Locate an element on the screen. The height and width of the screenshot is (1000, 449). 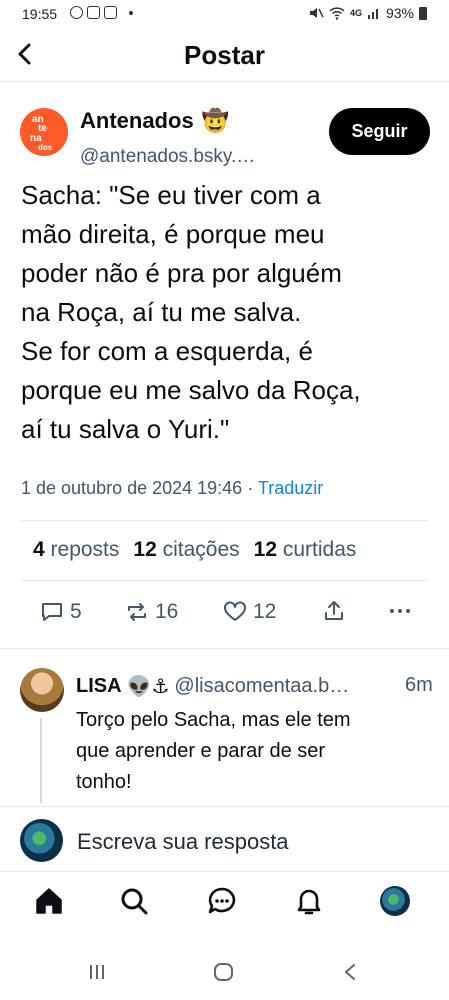
compose-reply-bar: Escreva sua resposta is located at coordinates (224, 839).